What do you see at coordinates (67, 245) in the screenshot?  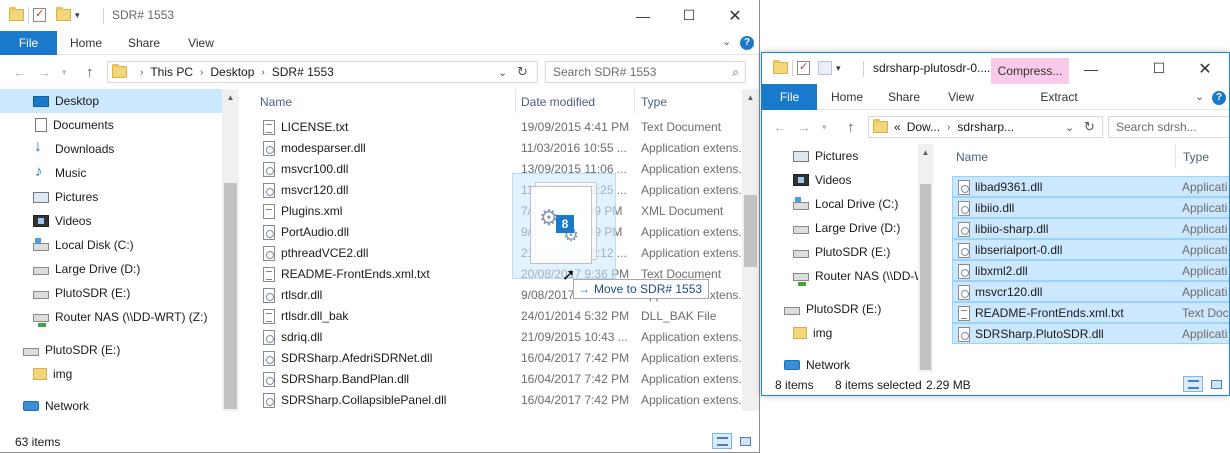 I see `nav-item-local-disk: Local Disk (C:)` at bounding box center [67, 245].